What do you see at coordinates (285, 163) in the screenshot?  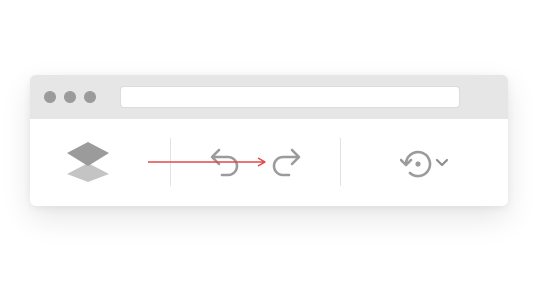 I see `redo-icon` at bounding box center [285, 163].